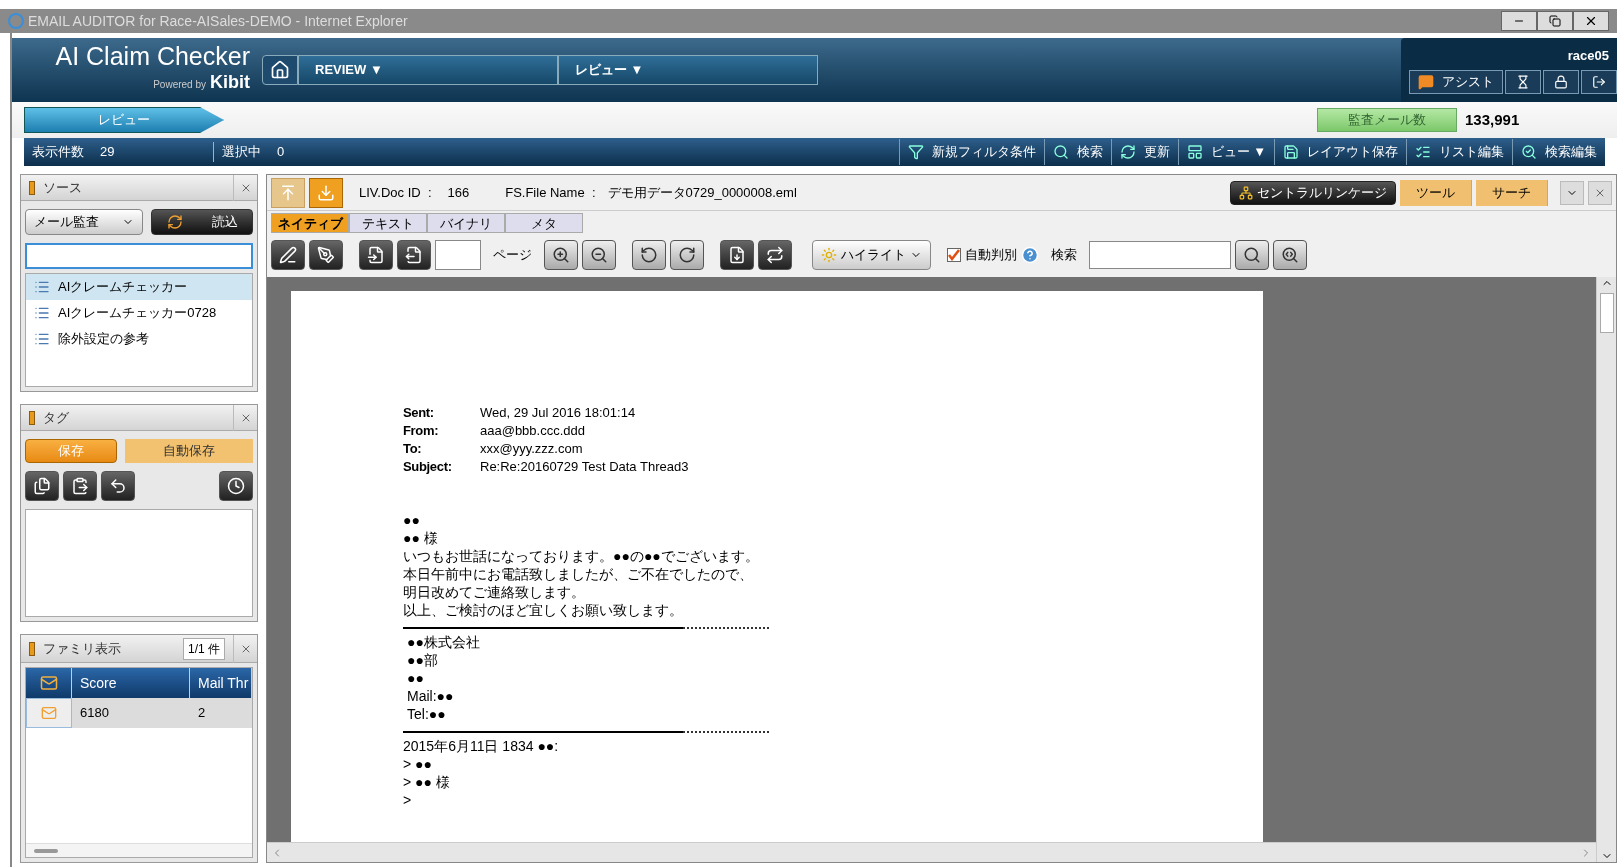 This screenshot has height=867, width=1617. Describe the element at coordinates (202, 222) in the screenshot. I see `load-button: 読込` at that location.